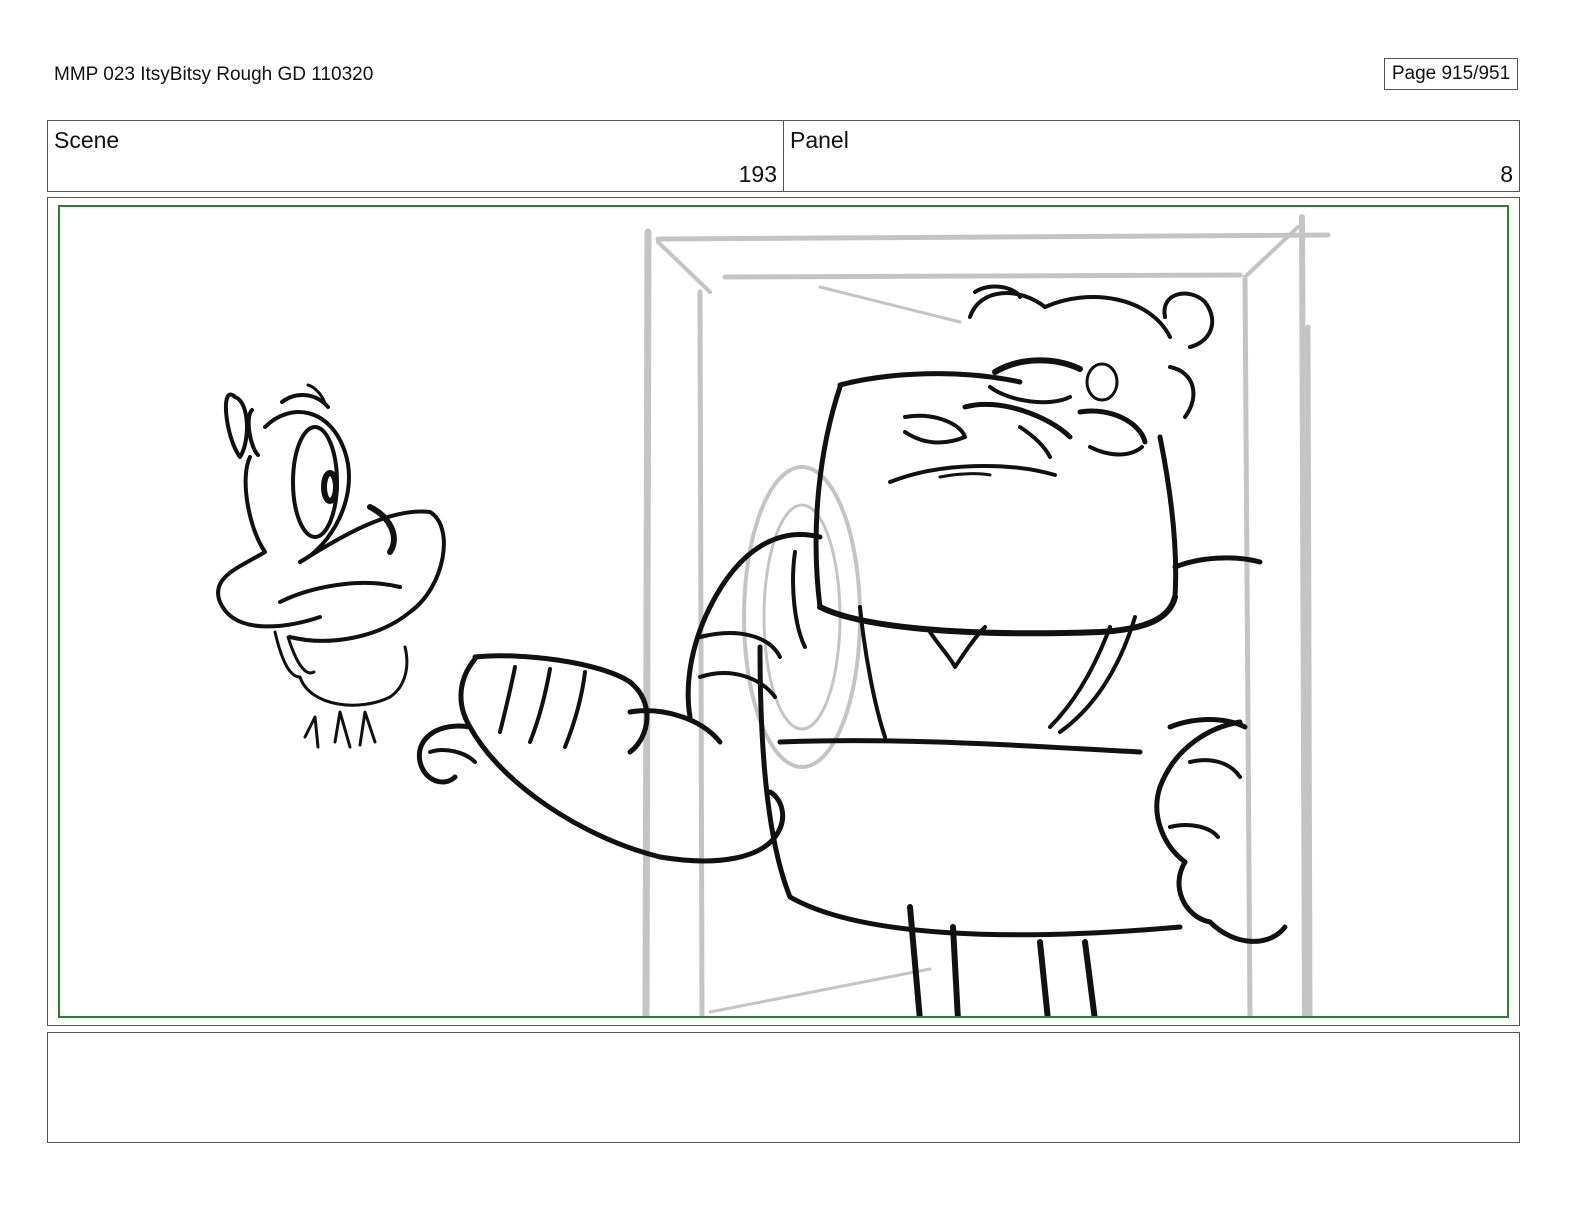  Describe the element at coordinates (416, 156) in the screenshot. I see `scene-cell: Scene 193` at that location.